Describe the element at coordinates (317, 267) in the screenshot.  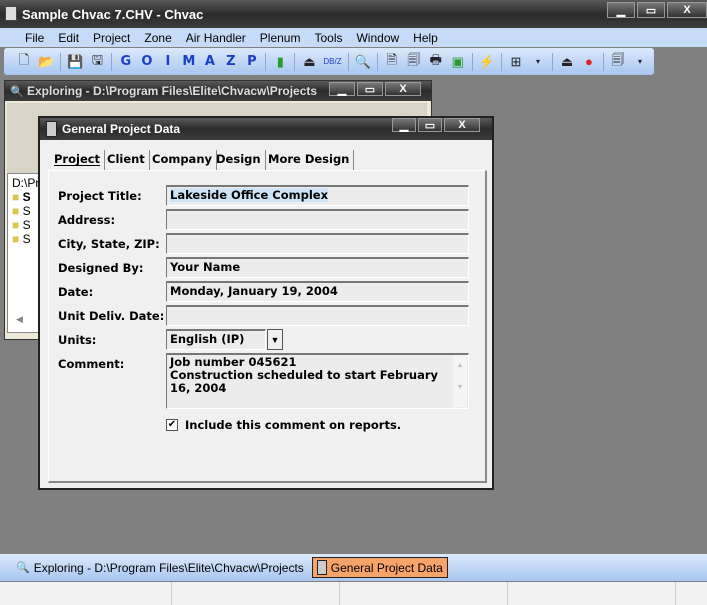
I see `designed-by-input: Your Name` at that location.